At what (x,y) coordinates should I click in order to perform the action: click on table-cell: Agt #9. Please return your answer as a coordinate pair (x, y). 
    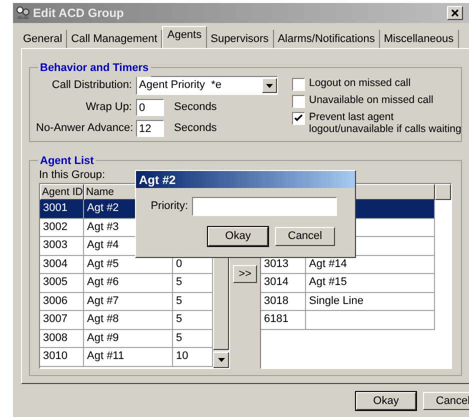
    Looking at the image, I should click on (128, 339).